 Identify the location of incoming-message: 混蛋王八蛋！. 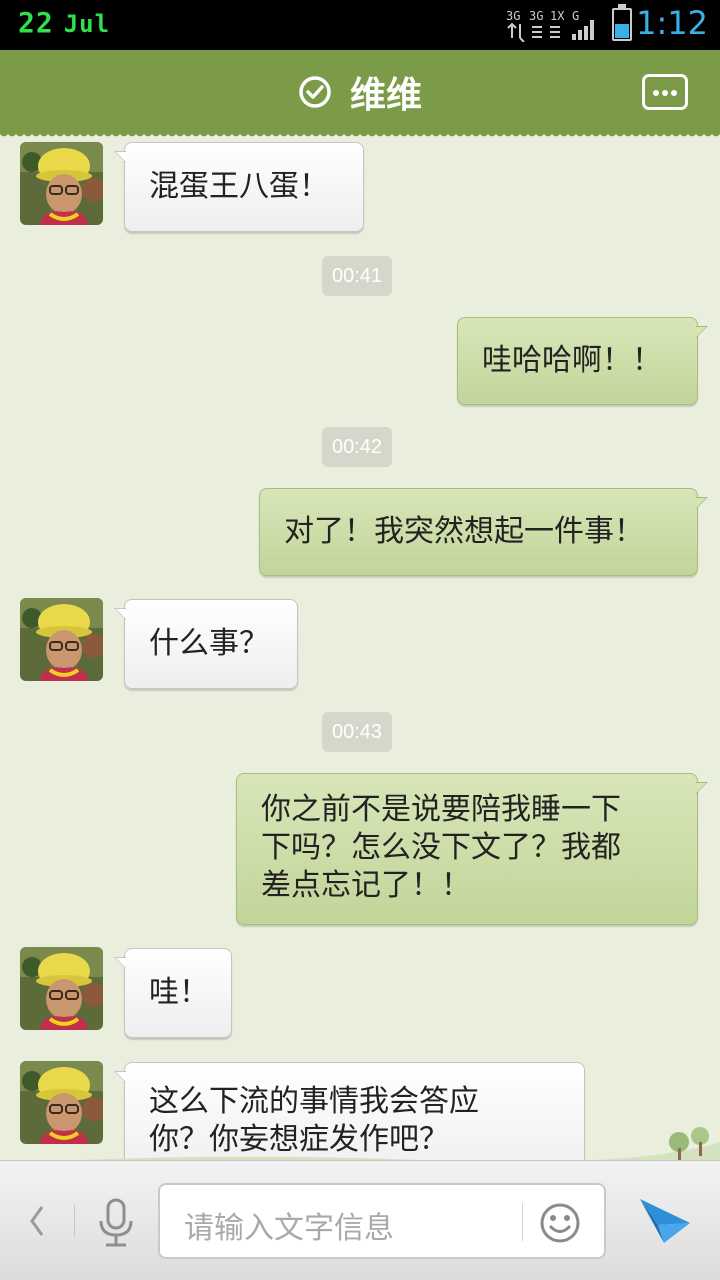
(239, 187).